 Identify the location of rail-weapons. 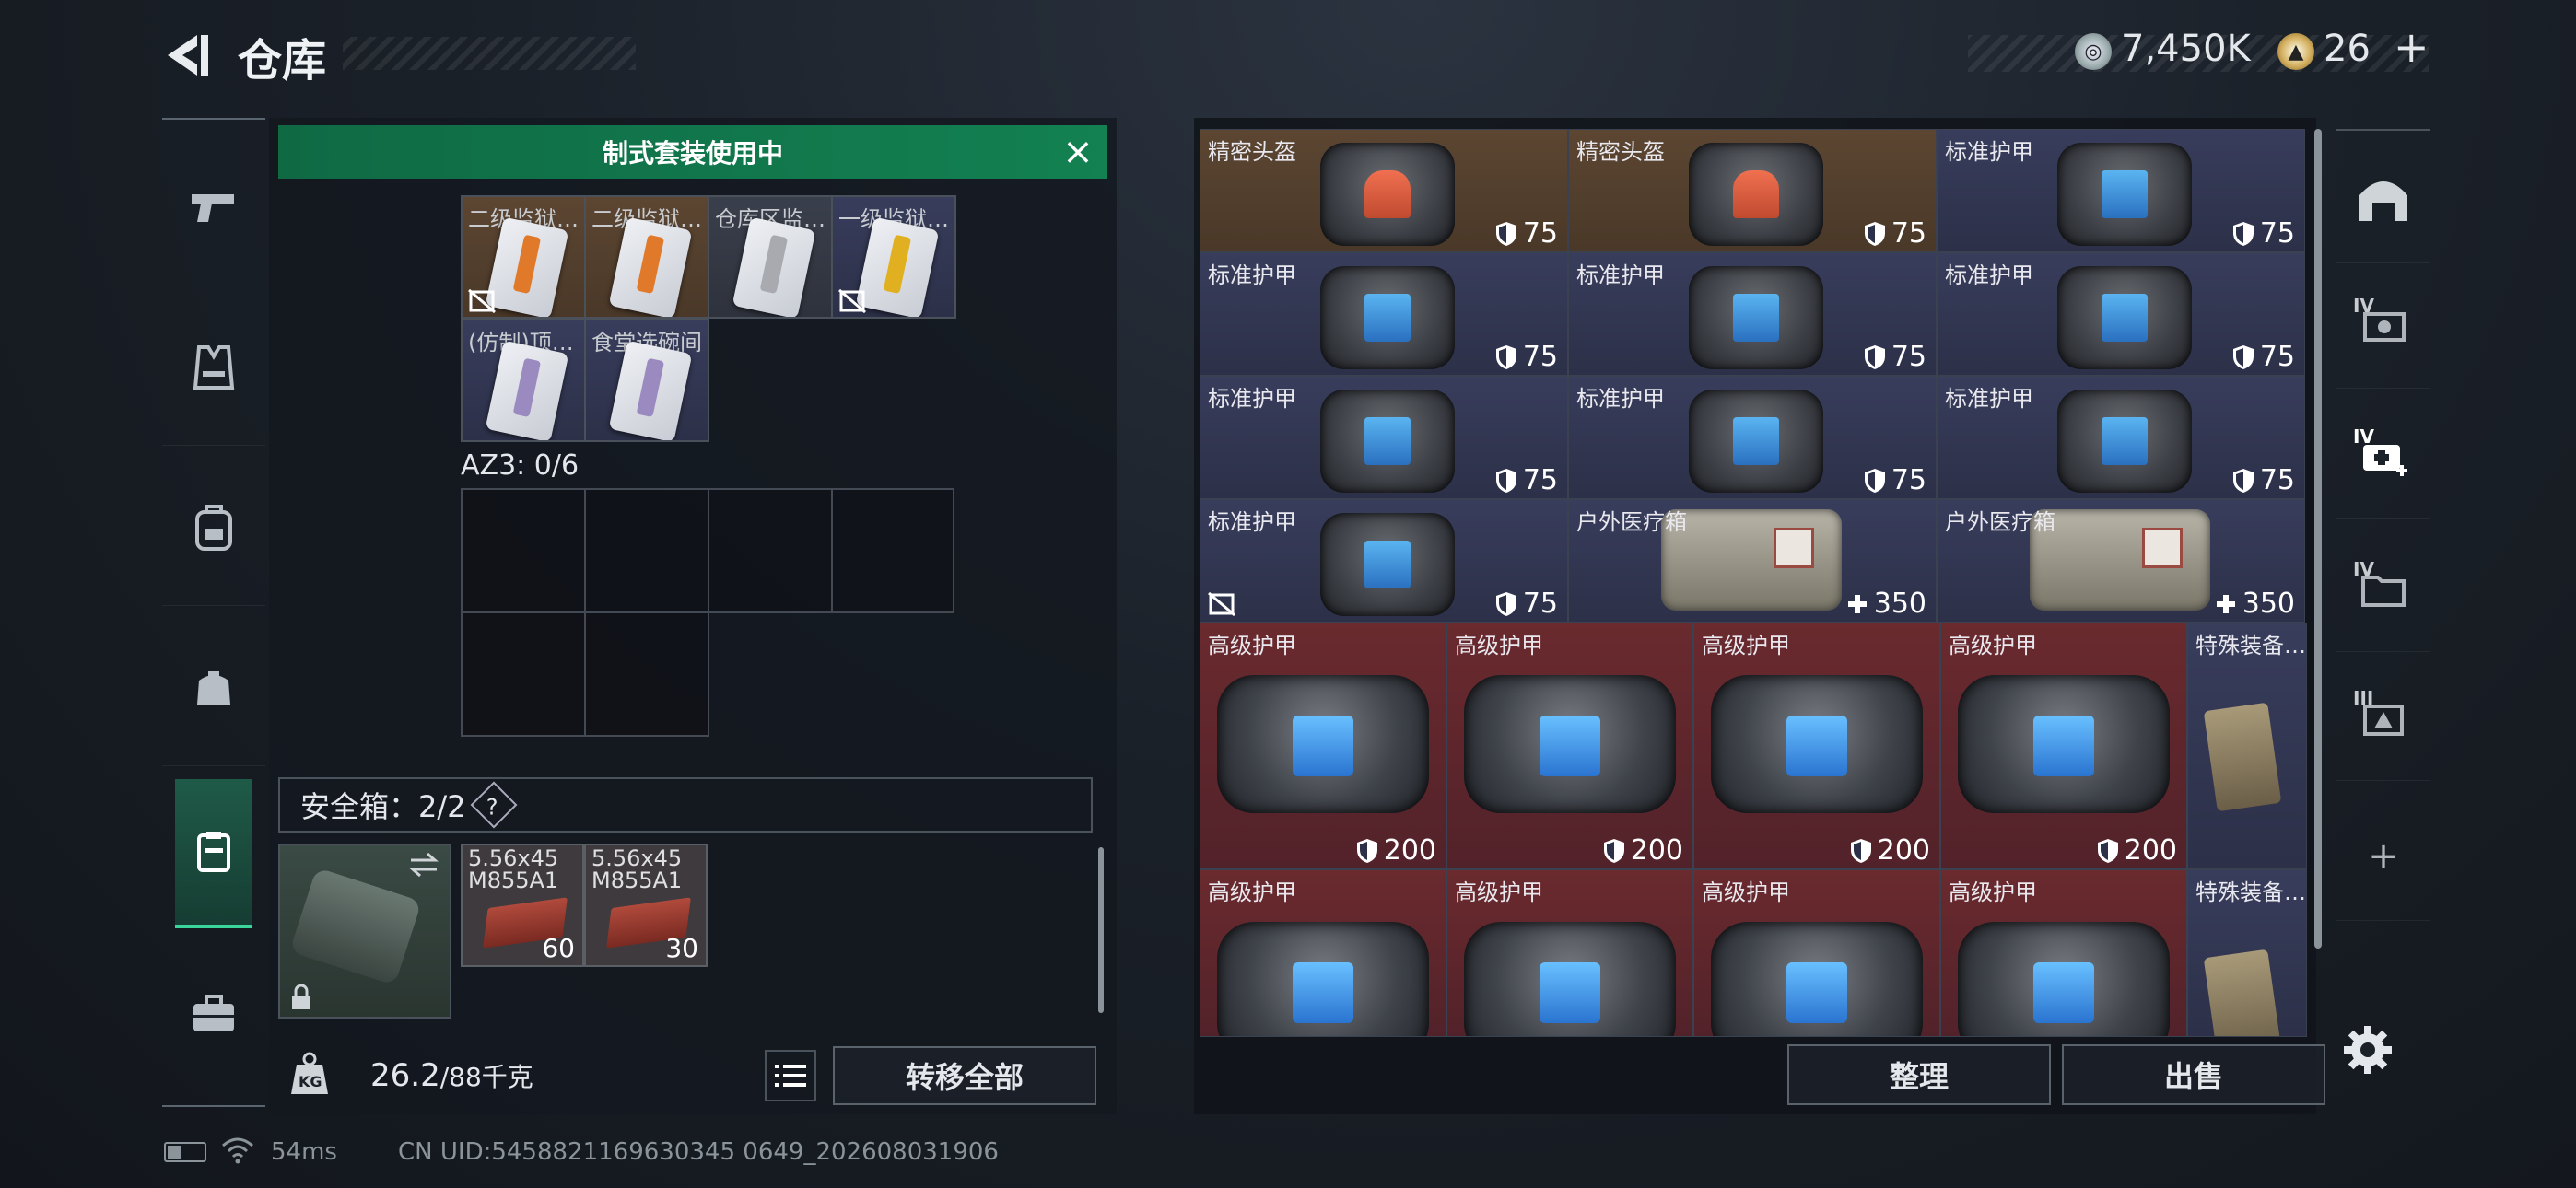
(213, 207).